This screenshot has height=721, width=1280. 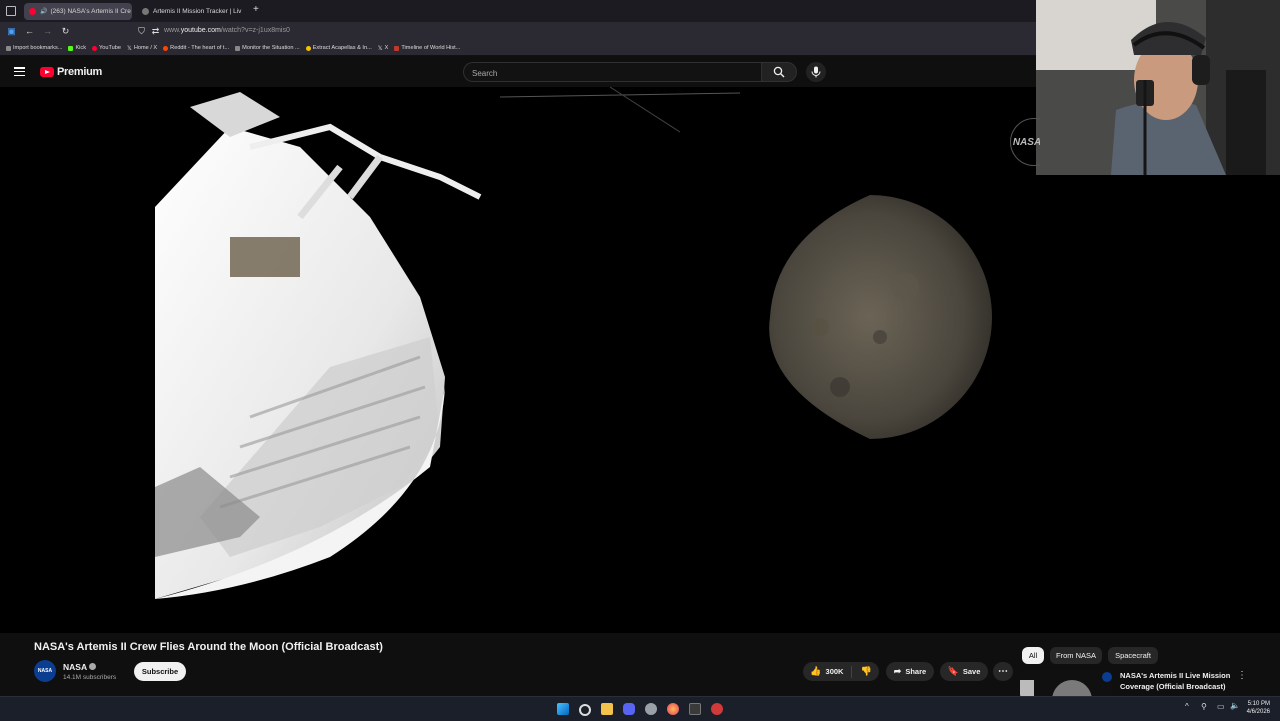 What do you see at coordinates (1158, 87) in the screenshot?
I see `streamer-webcam` at bounding box center [1158, 87].